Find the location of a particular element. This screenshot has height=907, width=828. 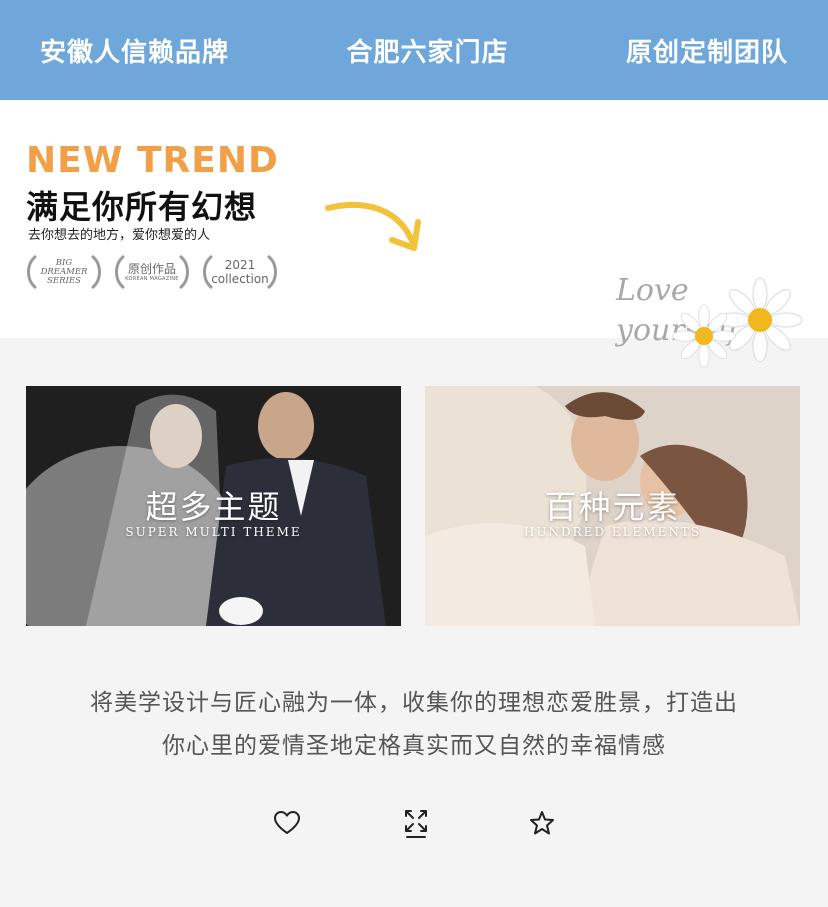

theme-card-hundred-elements: 百种元素 HUNDRED ELEMENTS is located at coordinates (612, 506).